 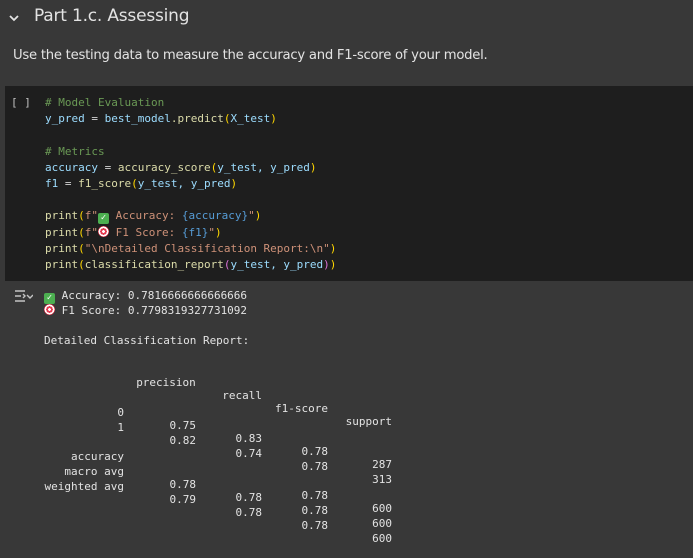 I want to click on row-label: 1, so click(x=120, y=427).